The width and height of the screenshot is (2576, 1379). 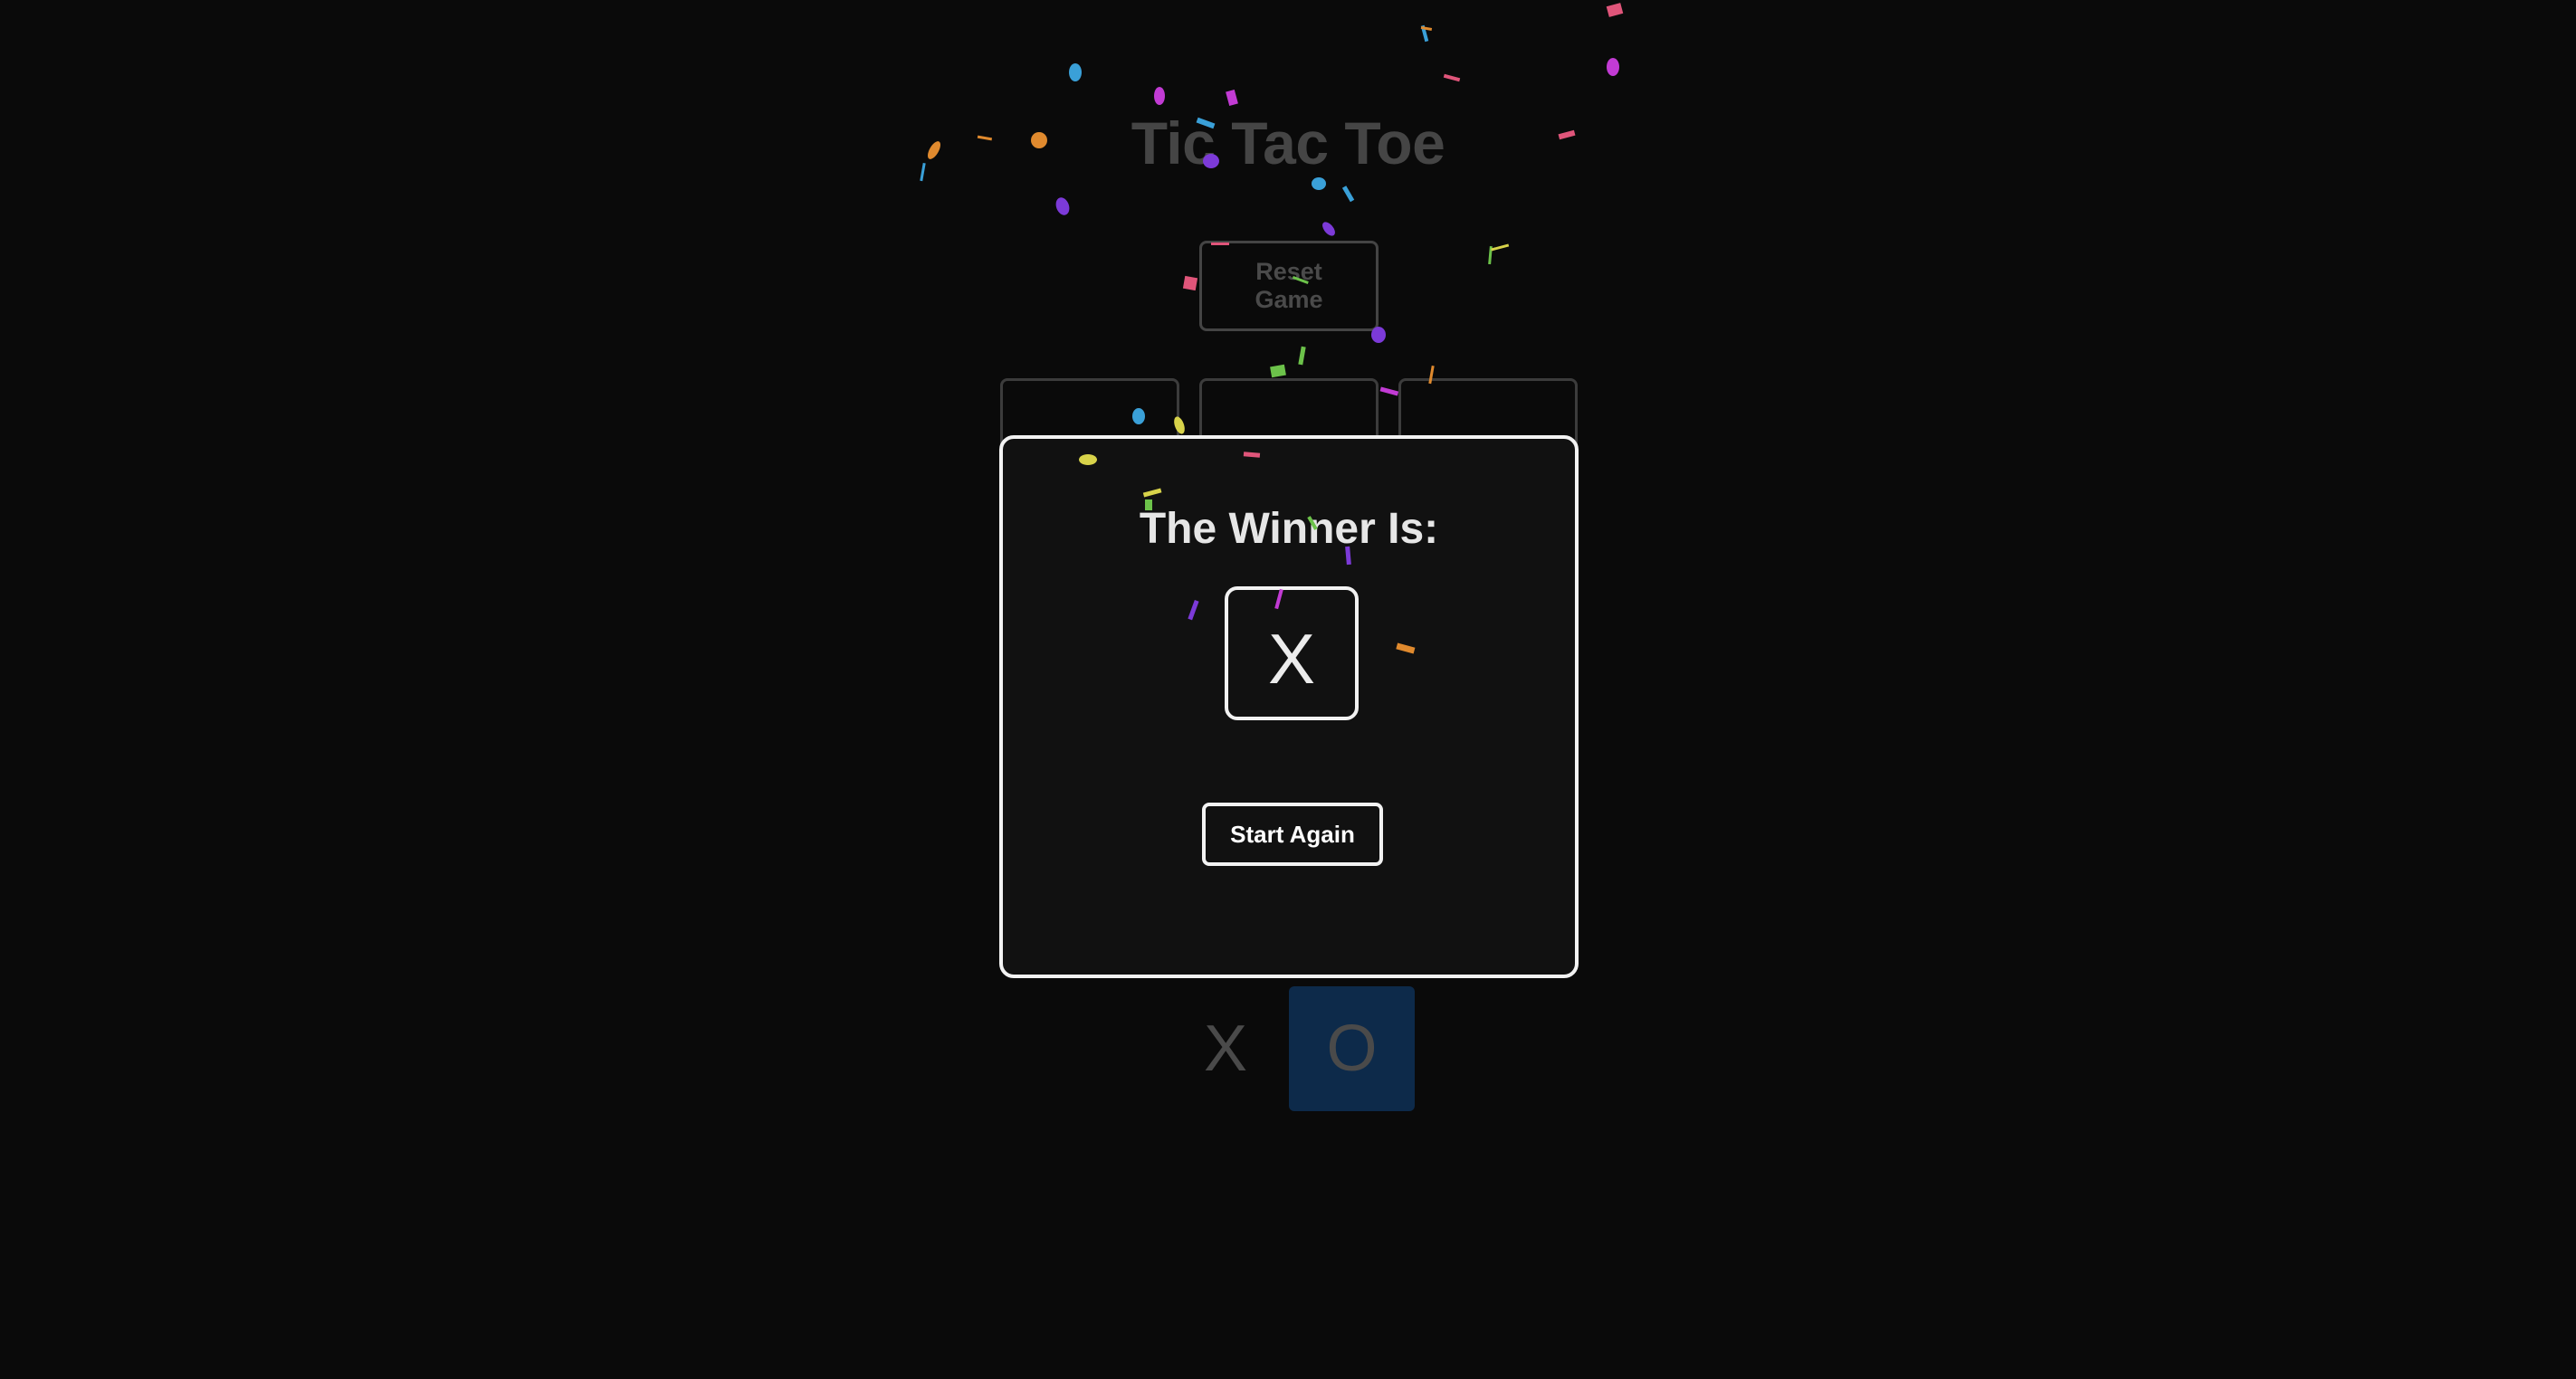 What do you see at coordinates (1292, 653) in the screenshot?
I see `winner-symbol: X` at bounding box center [1292, 653].